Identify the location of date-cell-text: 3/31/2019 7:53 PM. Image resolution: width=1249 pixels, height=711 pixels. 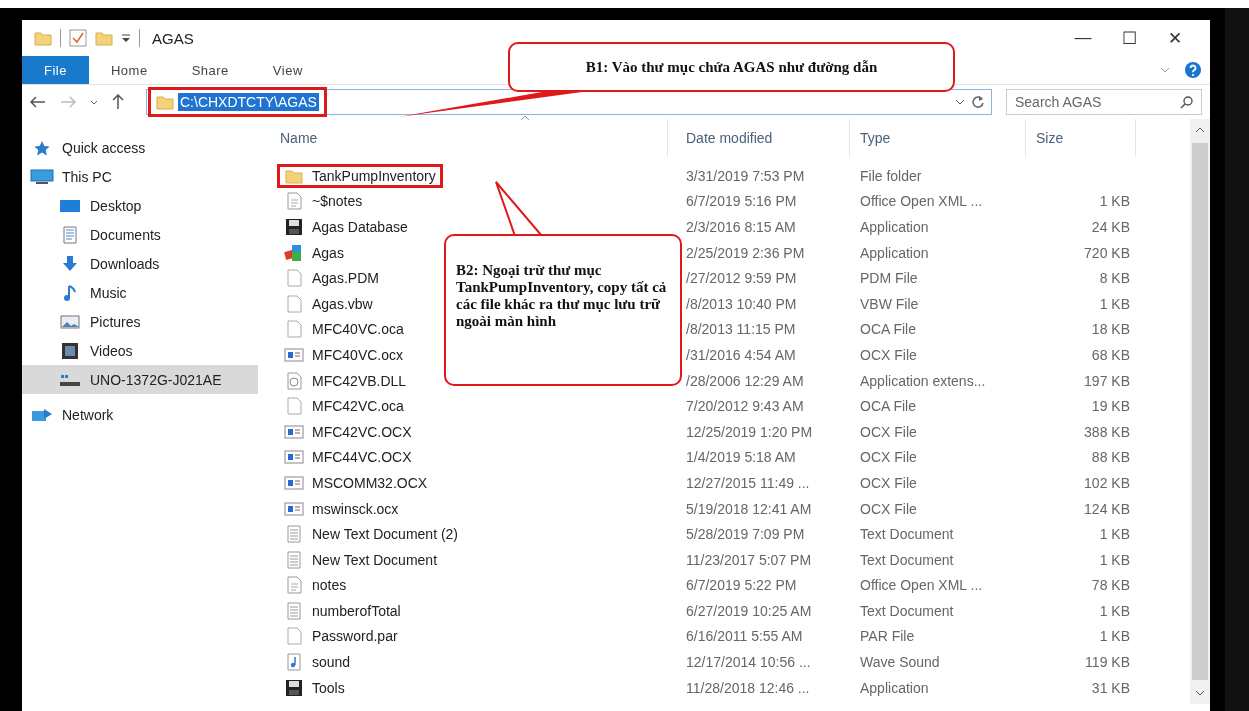
(745, 175).